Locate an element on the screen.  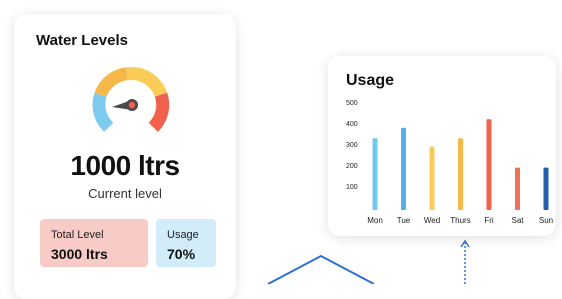
bar-sun is located at coordinates (546, 188).